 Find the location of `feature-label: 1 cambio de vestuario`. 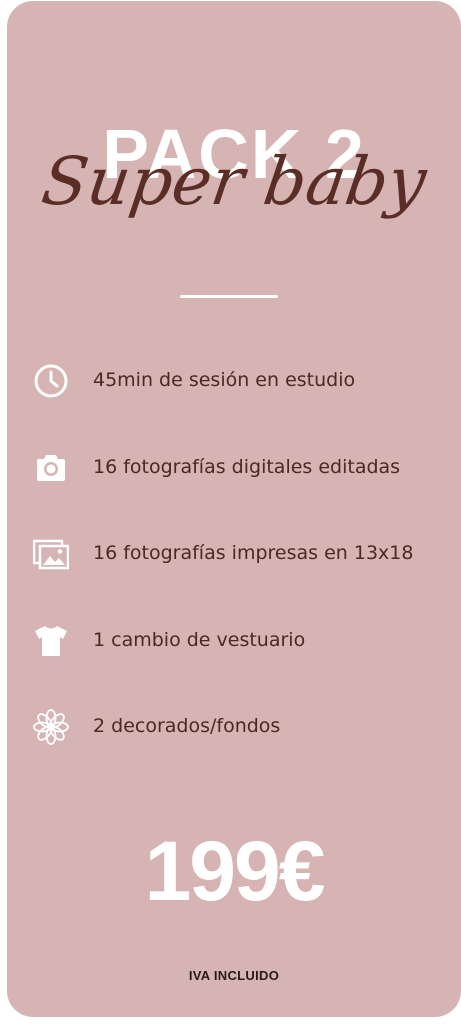

feature-label: 1 cambio de vestuario is located at coordinates (199, 640).